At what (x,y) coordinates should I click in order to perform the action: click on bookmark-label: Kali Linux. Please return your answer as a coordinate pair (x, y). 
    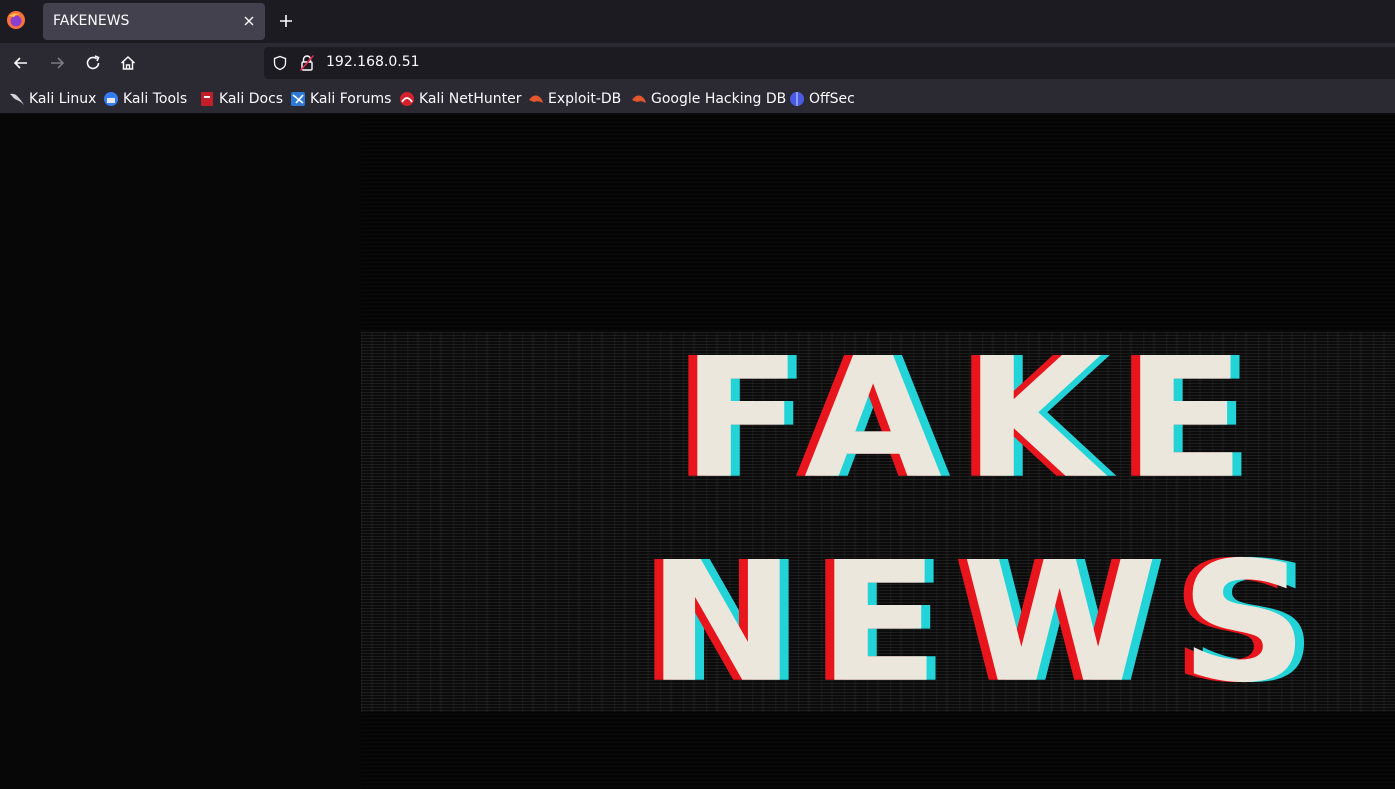
    Looking at the image, I should click on (63, 99).